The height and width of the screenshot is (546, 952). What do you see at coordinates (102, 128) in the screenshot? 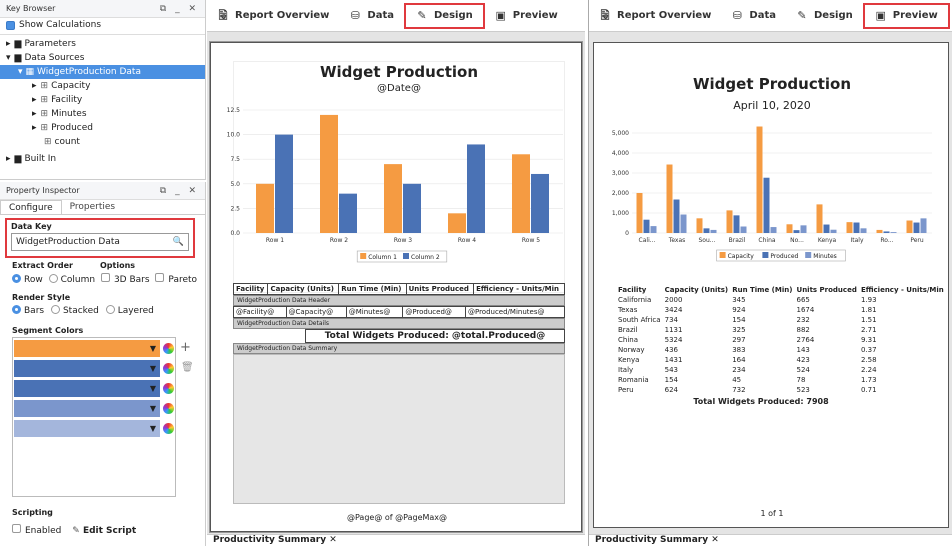
I see `tree-item-produced: ▸ ⊞ Produced` at bounding box center [102, 128].